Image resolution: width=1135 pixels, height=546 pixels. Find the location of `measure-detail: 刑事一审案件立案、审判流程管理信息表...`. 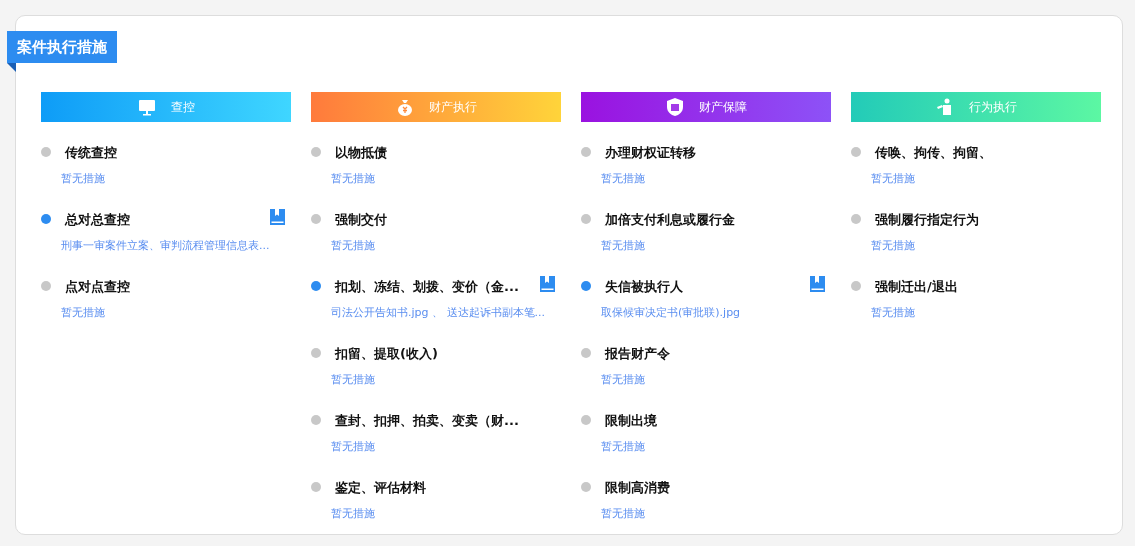

measure-detail: 刑事一审案件立案、审判流程管理信息表... is located at coordinates (165, 246).